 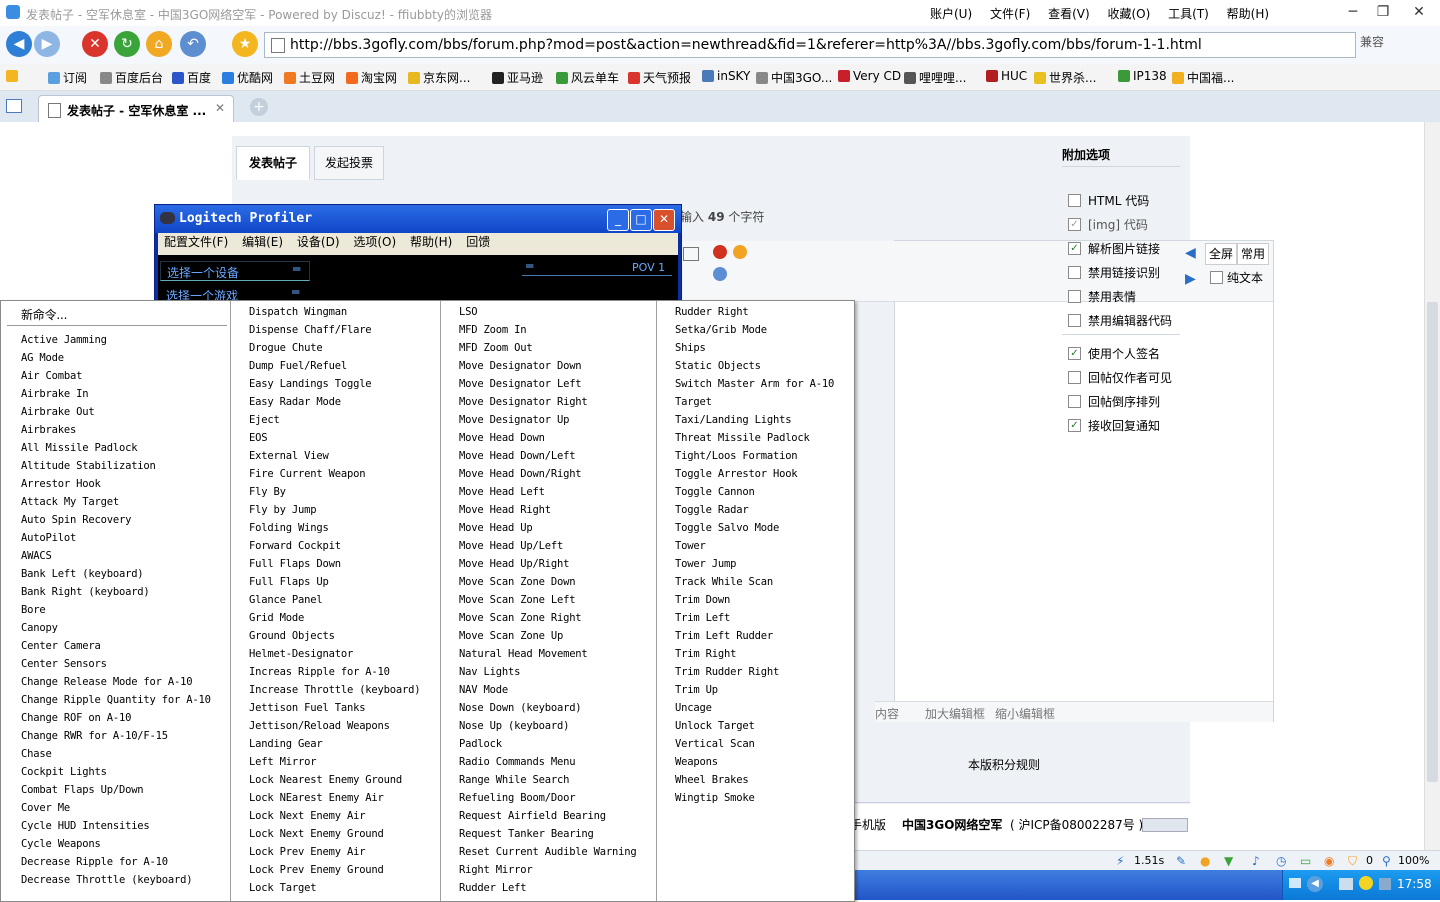 I want to click on menu-command-item: Move Head Down/Right, so click(x=520, y=474).